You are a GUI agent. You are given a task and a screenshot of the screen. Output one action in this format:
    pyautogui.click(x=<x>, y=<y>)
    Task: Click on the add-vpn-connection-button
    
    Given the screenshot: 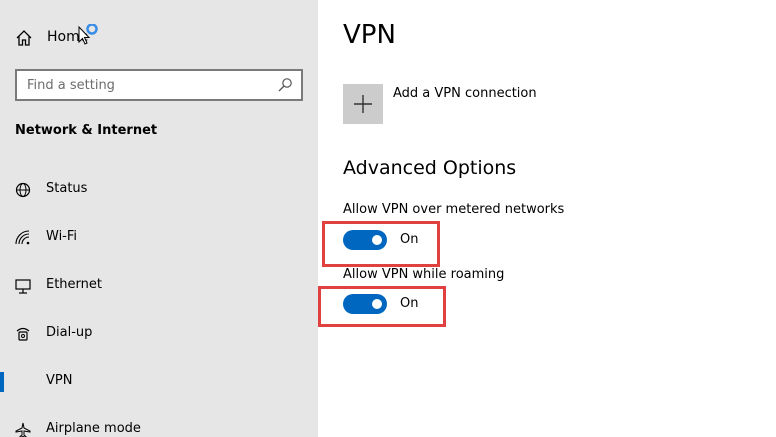 What is the action you would take?
    pyautogui.click(x=363, y=104)
    